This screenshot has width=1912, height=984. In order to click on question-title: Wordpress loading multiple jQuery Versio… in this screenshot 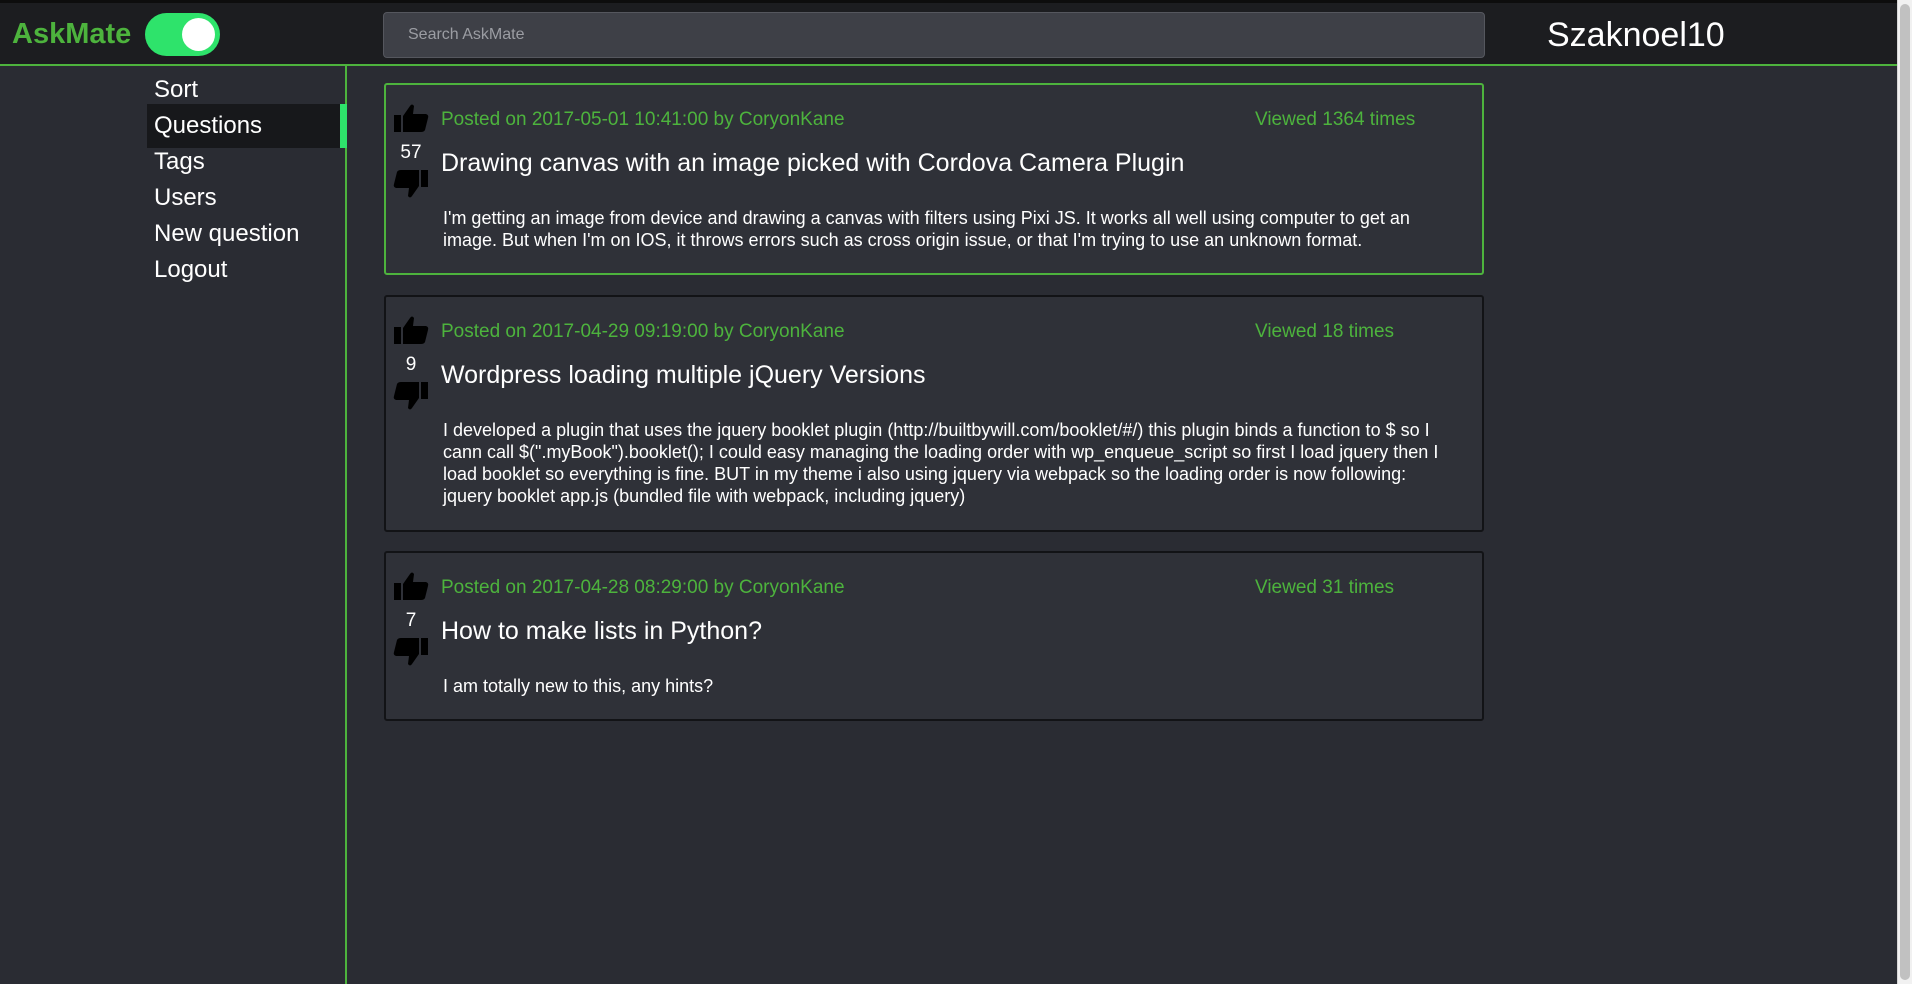, I will do `click(683, 375)`.